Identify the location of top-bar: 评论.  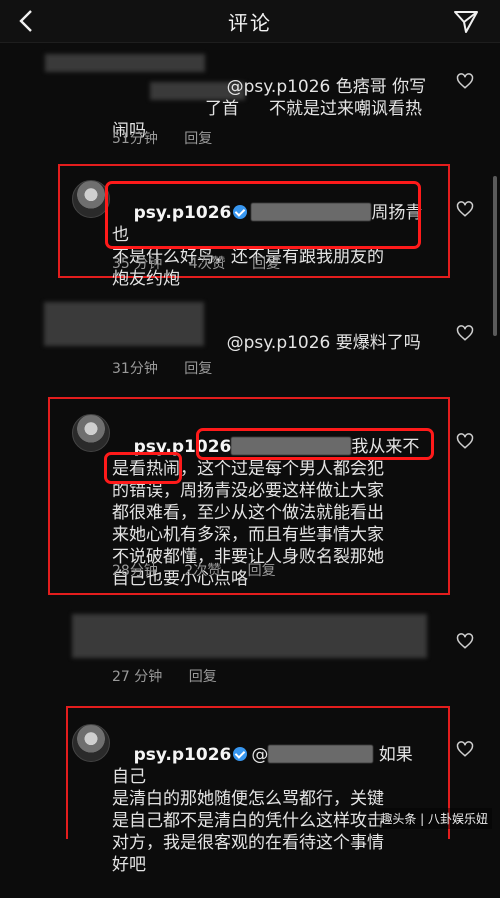
(250, 21).